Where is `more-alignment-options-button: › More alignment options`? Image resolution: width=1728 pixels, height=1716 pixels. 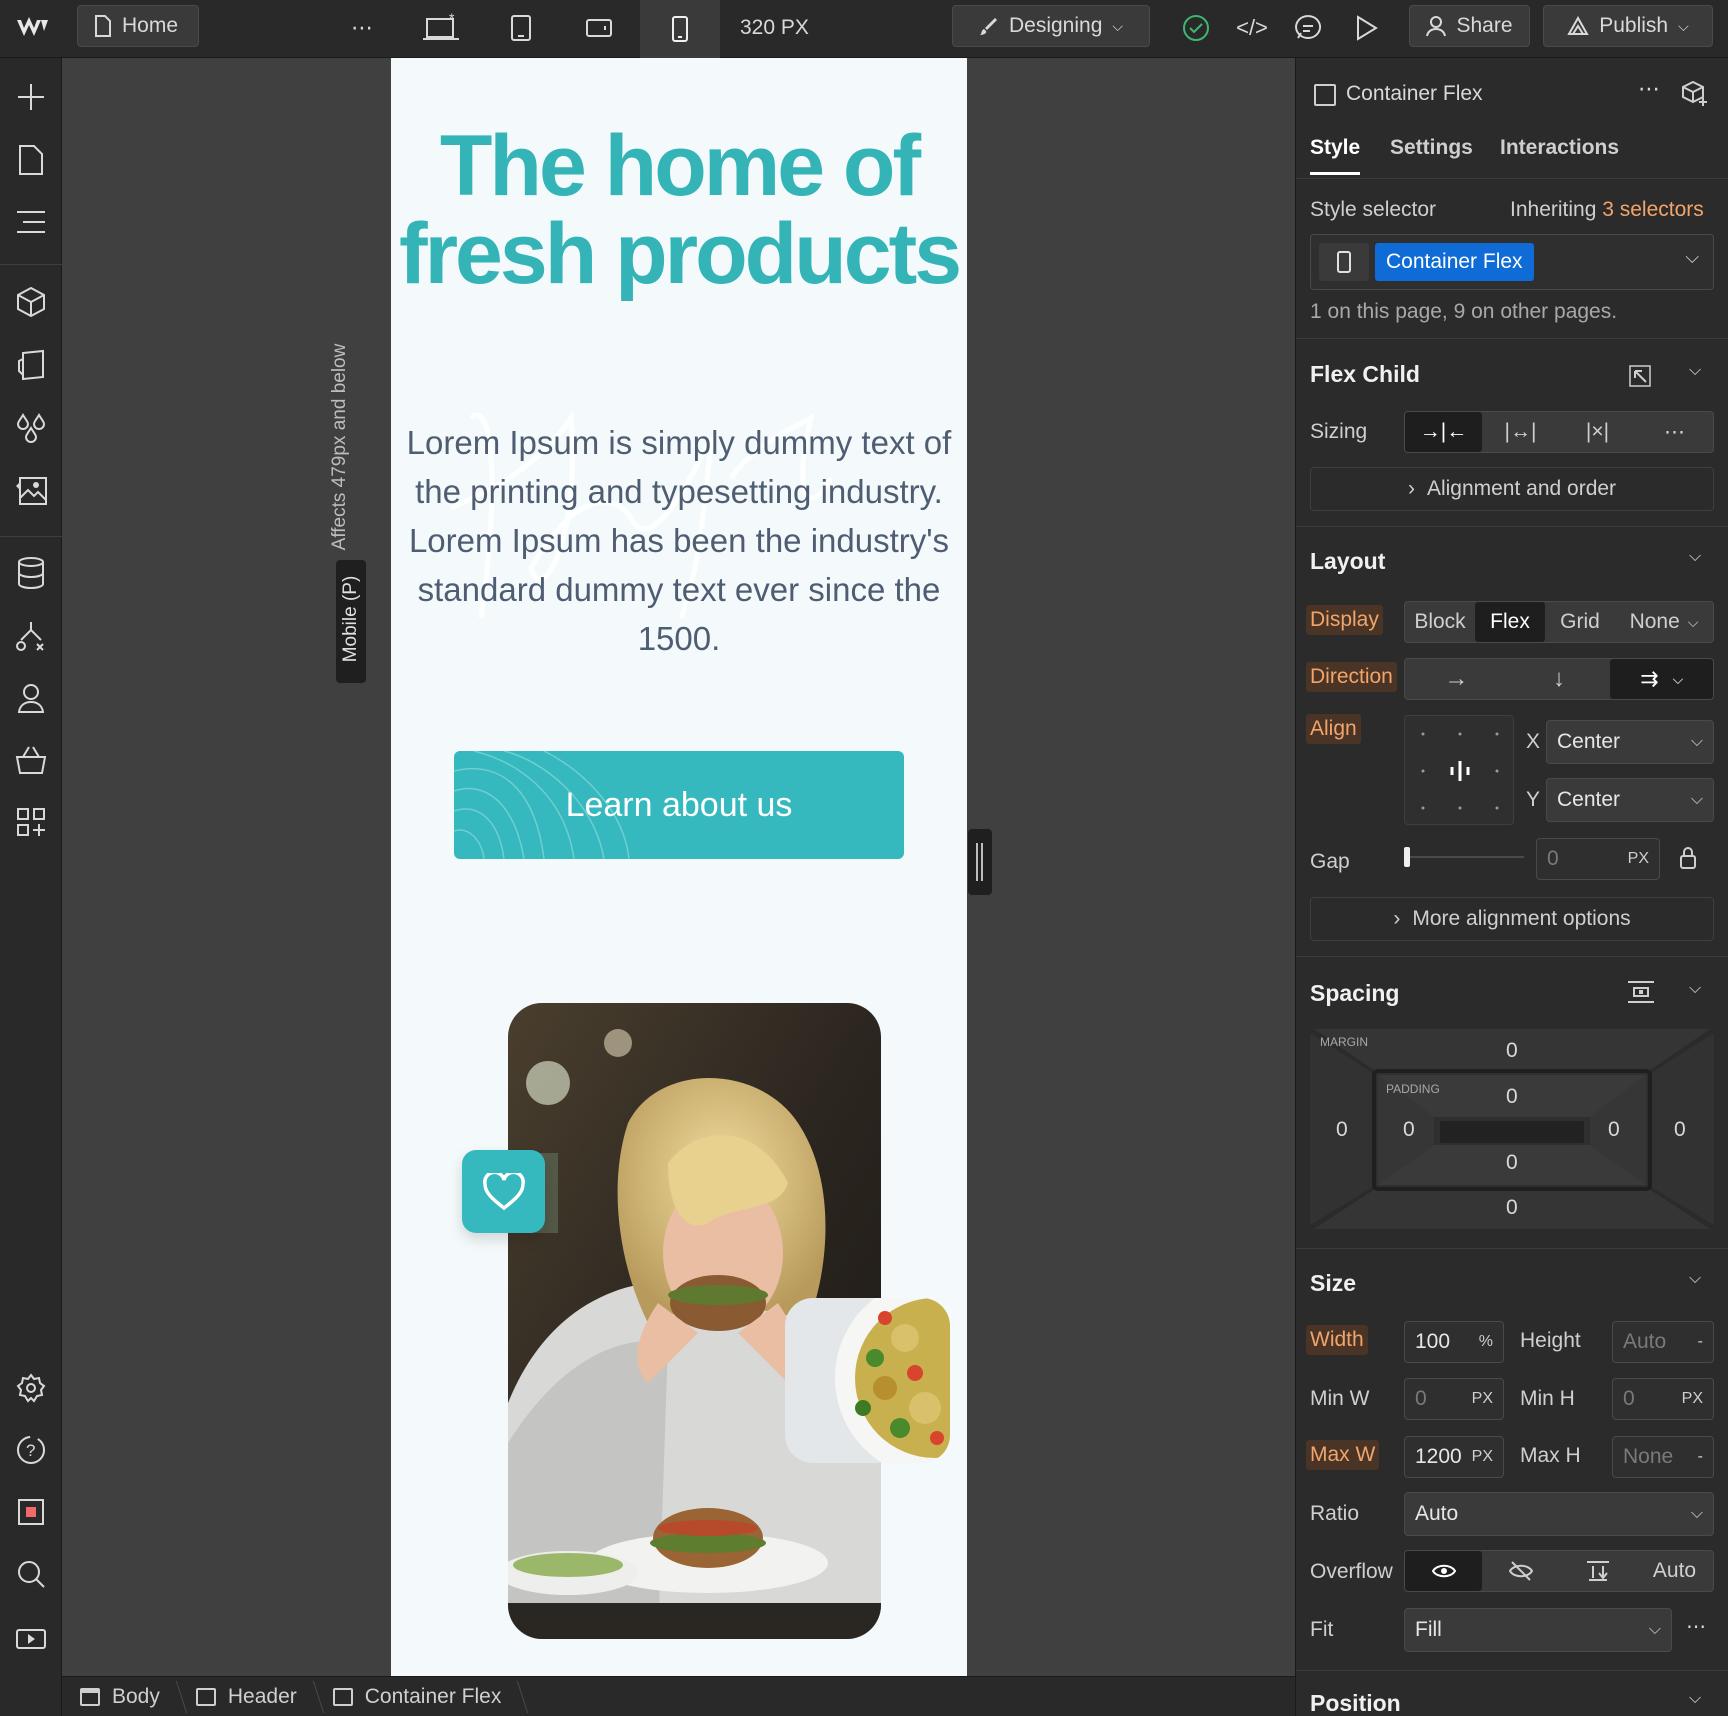
more-alignment-options-button: › More alignment options is located at coordinates (1512, 919).